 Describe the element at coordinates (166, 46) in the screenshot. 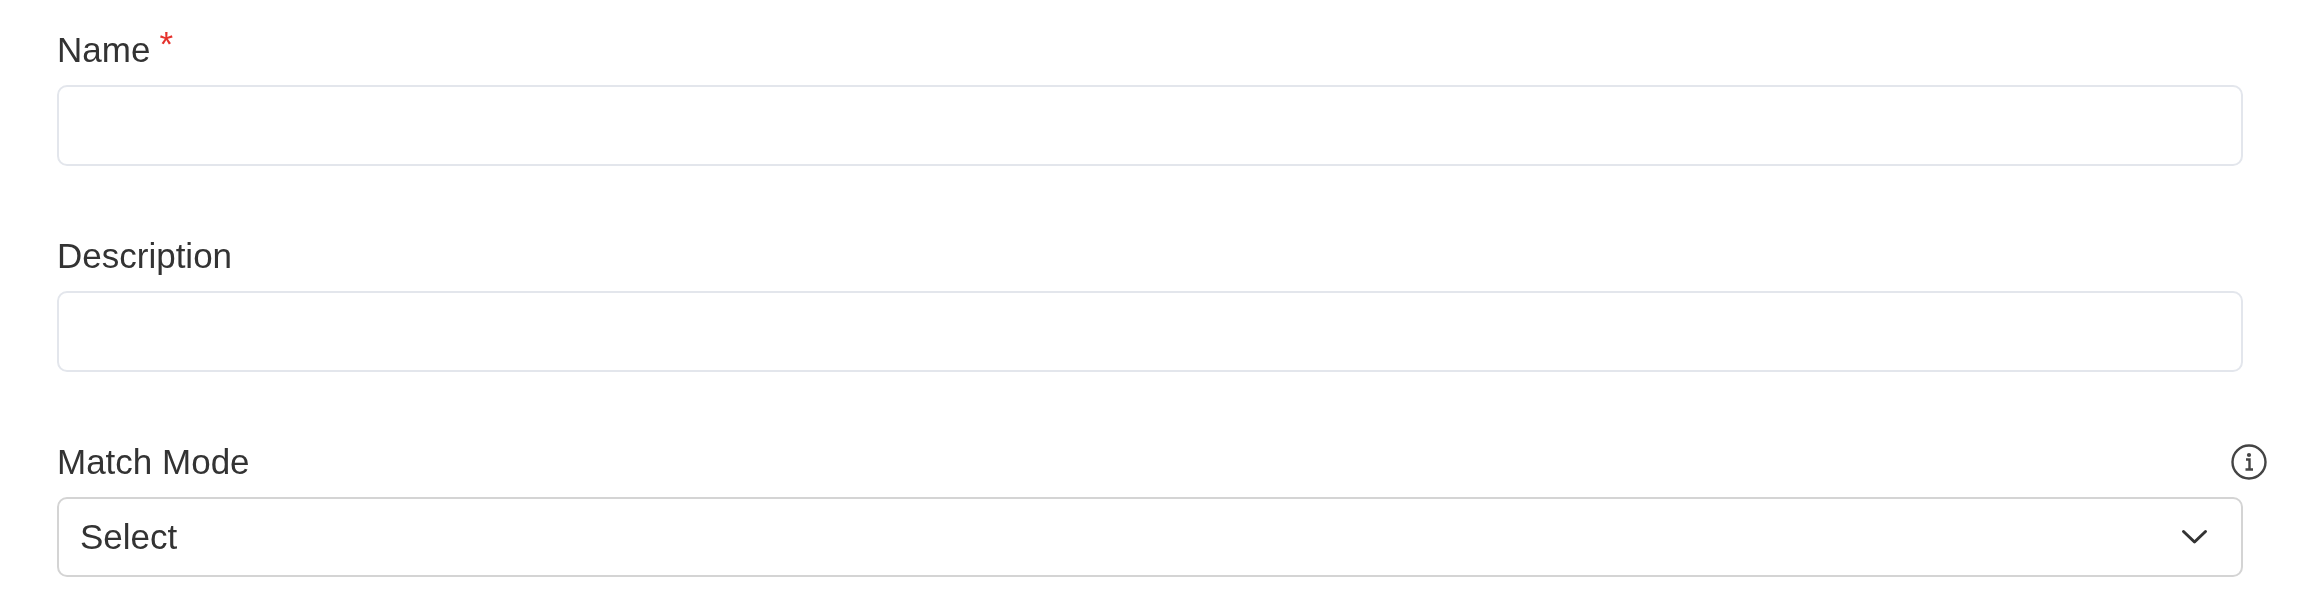

I see `required-mark: *` at that location.